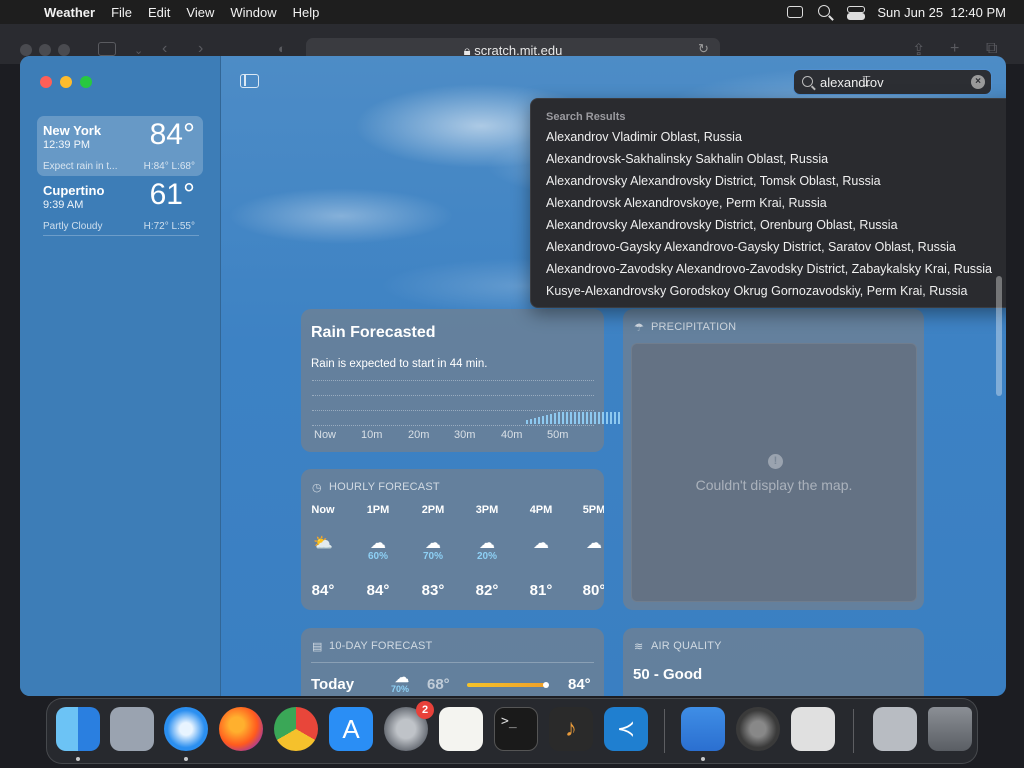  I want to click on rain-forecast-subtitle: Rain is expected to start in 44 min., so click(399, 364).